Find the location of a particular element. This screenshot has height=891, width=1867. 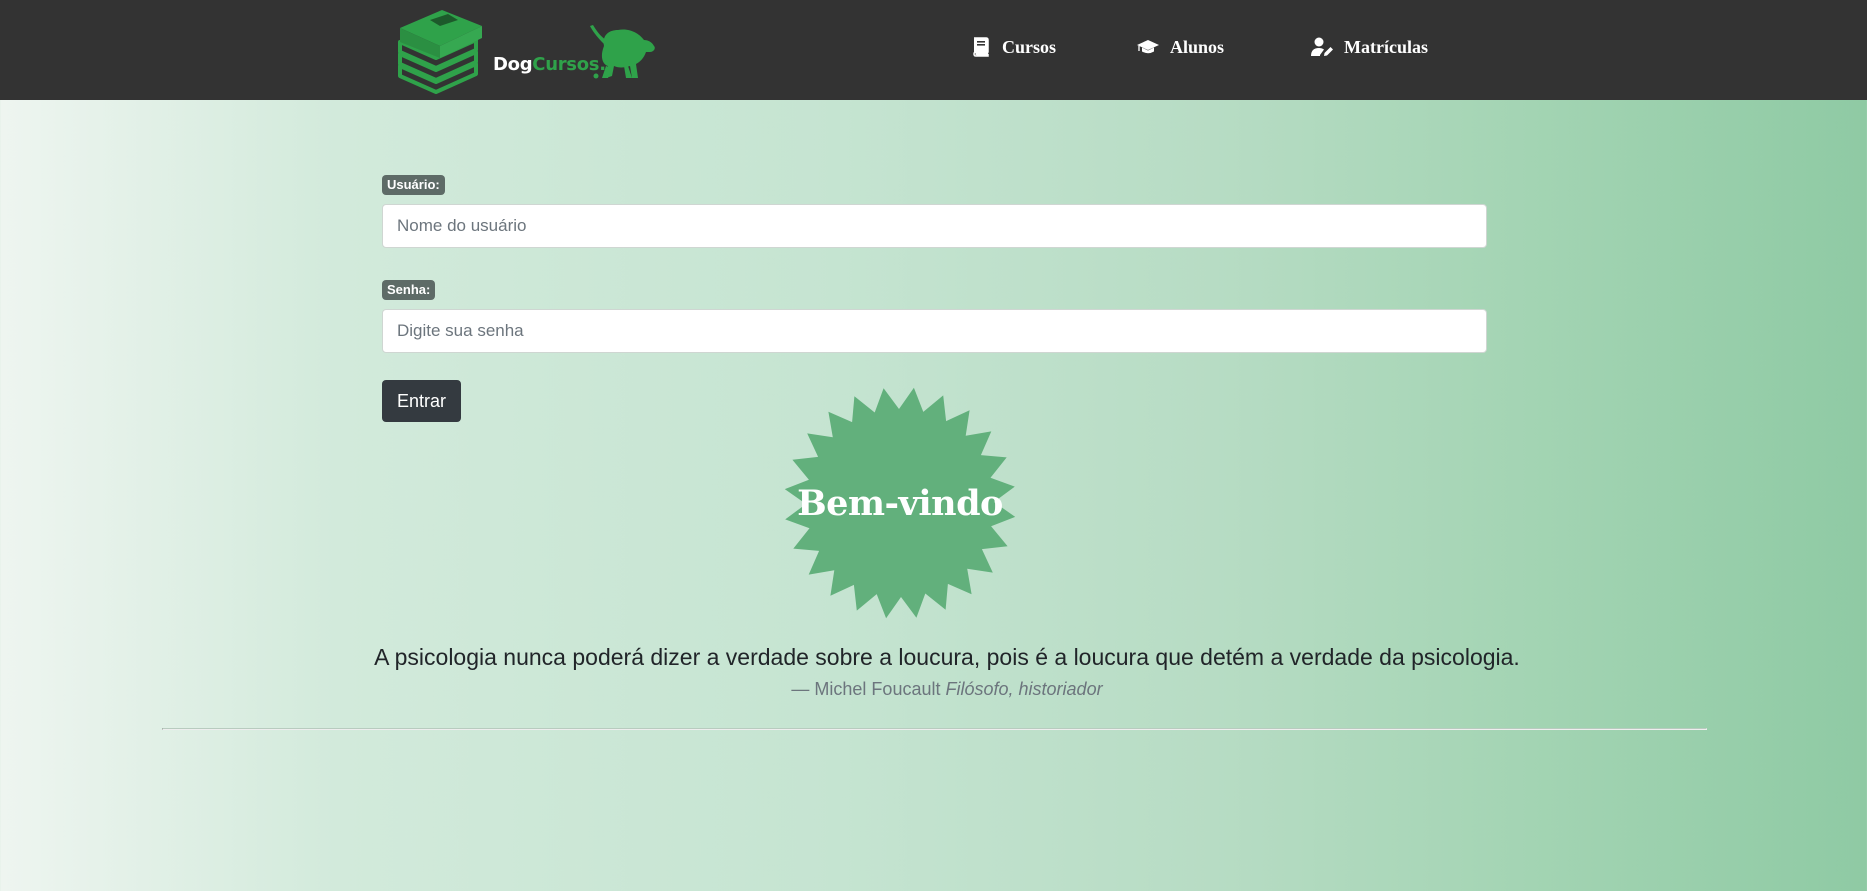

brand-cursos-text: Cursos is located at coordinates (566, 64).